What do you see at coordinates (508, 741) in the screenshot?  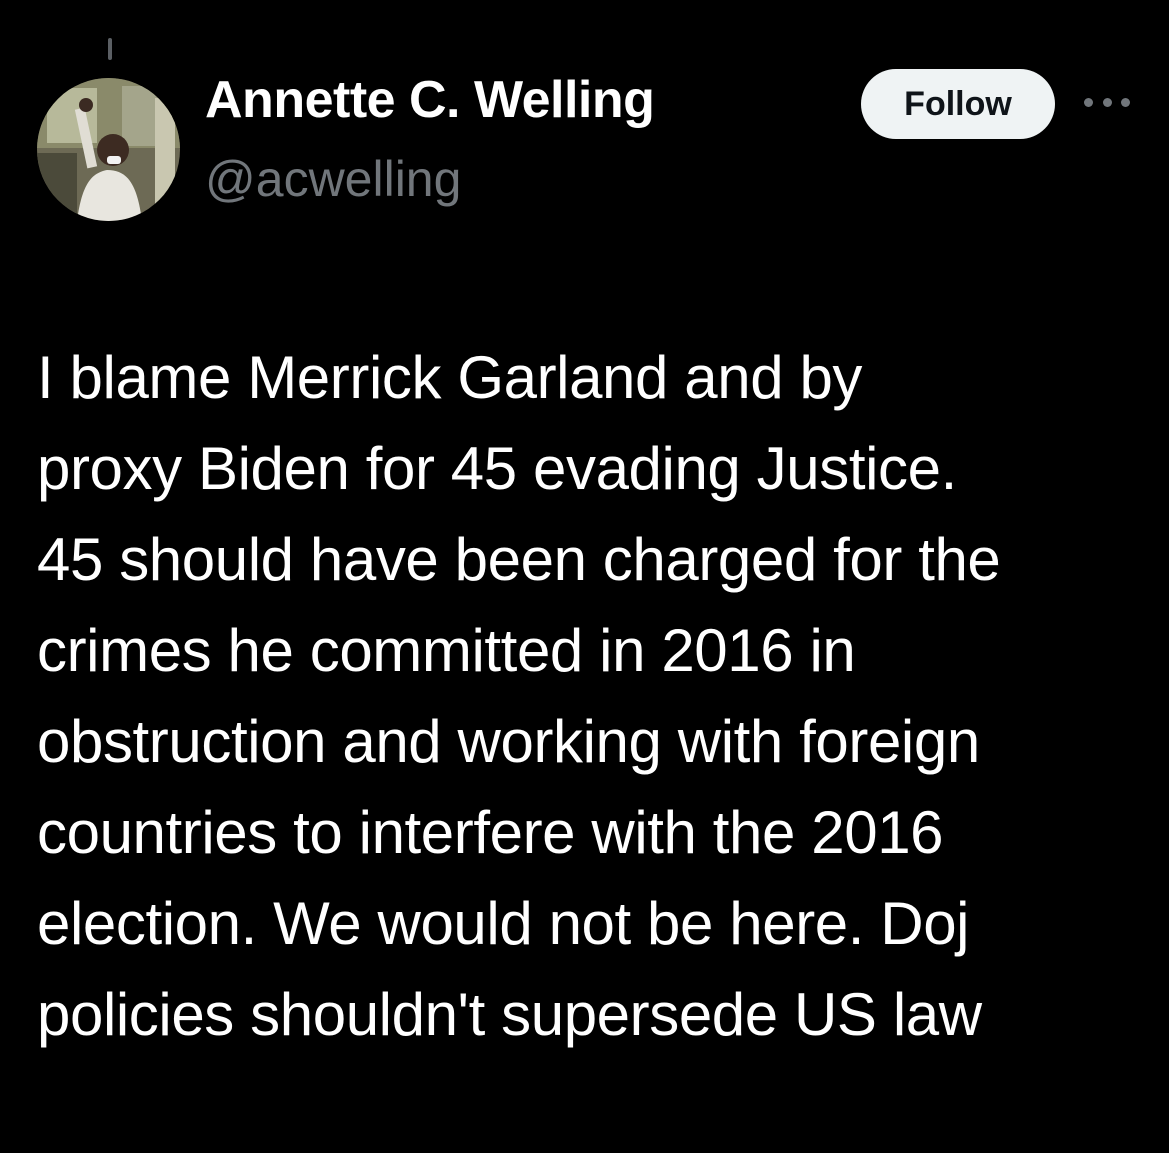 I see `tweet-text-line: obstruction and working with foreign` at bounding box center [508, 741].